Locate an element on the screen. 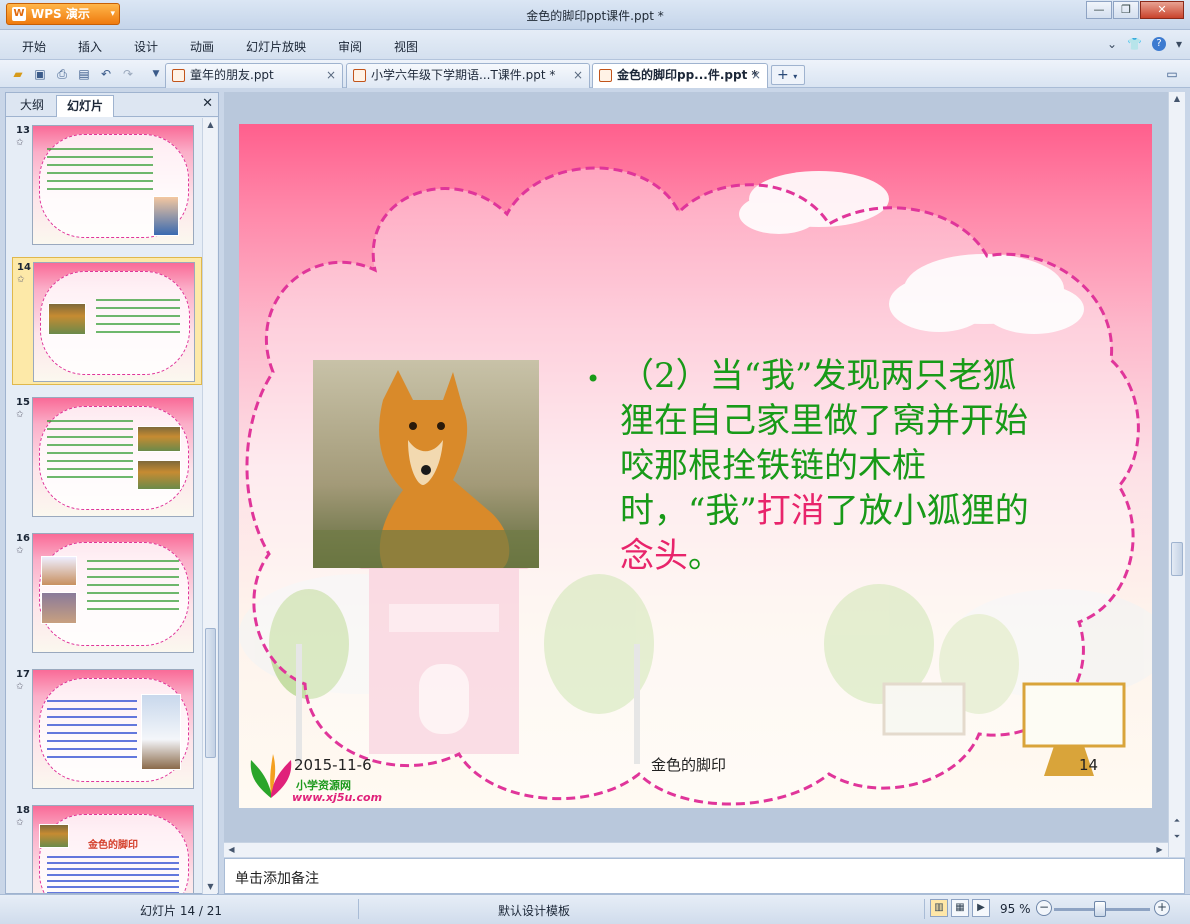  panel-tabs: 大纲 幻灯片 ✕ is located at coordinates (112, 105).